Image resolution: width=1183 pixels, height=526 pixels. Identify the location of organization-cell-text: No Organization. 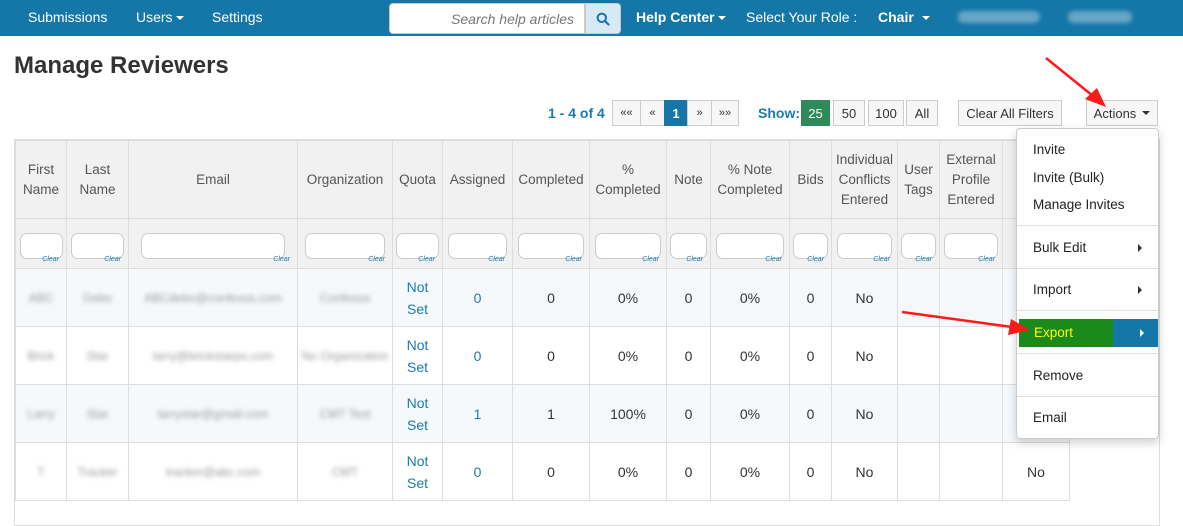
(345, 356).